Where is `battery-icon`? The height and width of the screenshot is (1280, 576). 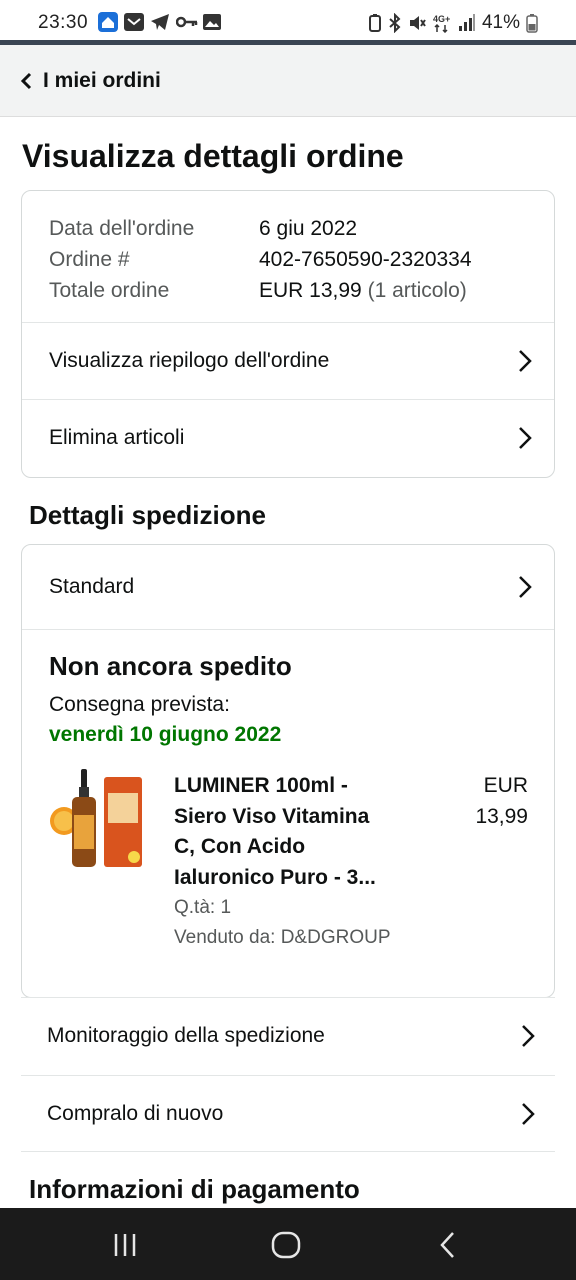
battery-icon is located at coordinates (532, 23).